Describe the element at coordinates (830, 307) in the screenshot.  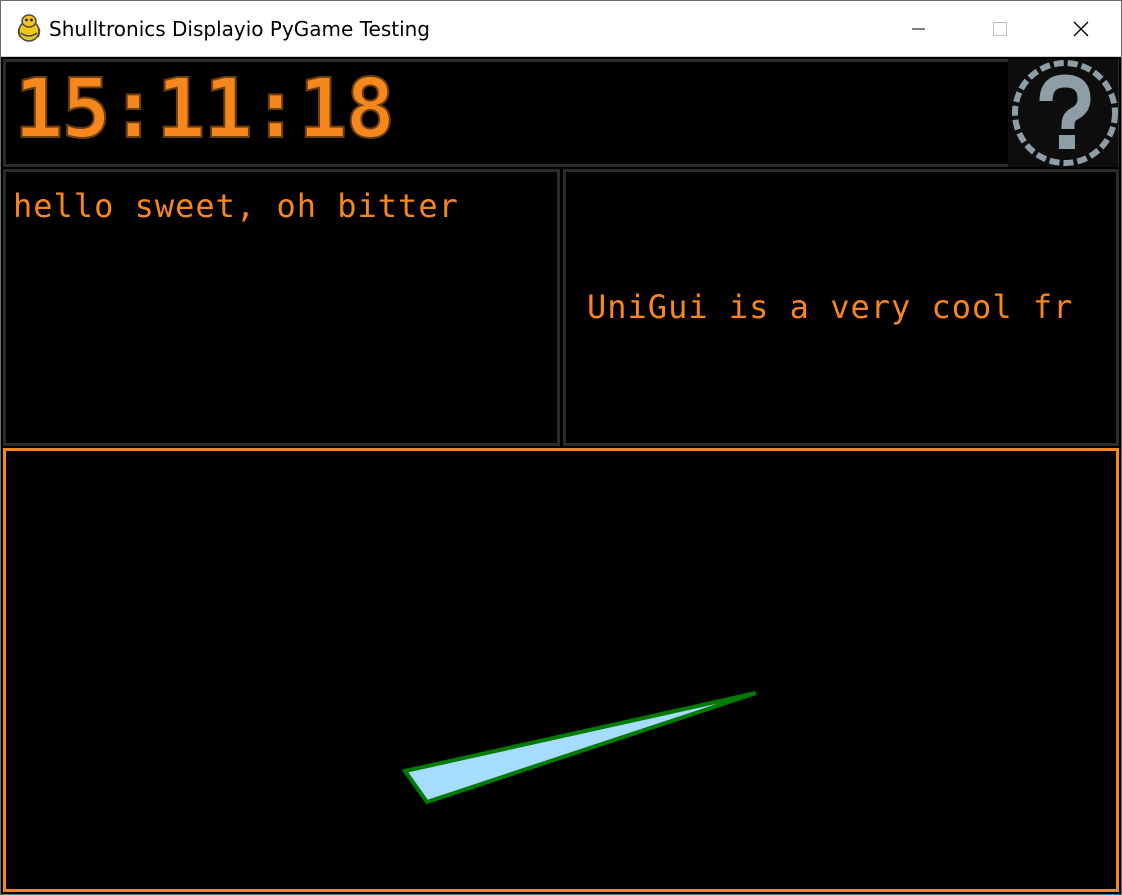
I see `scrolling-label: UniGui is a very cool fr` at that location.